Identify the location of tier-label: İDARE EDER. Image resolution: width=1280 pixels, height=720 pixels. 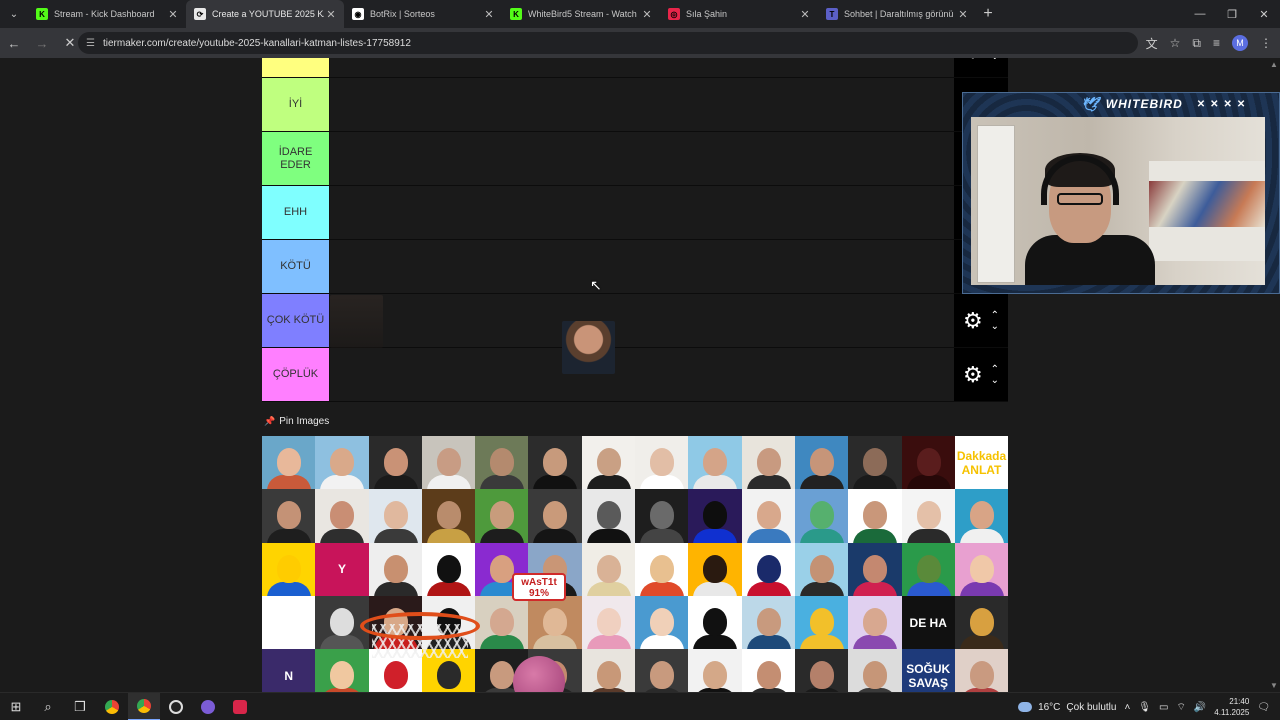
(295, 158).